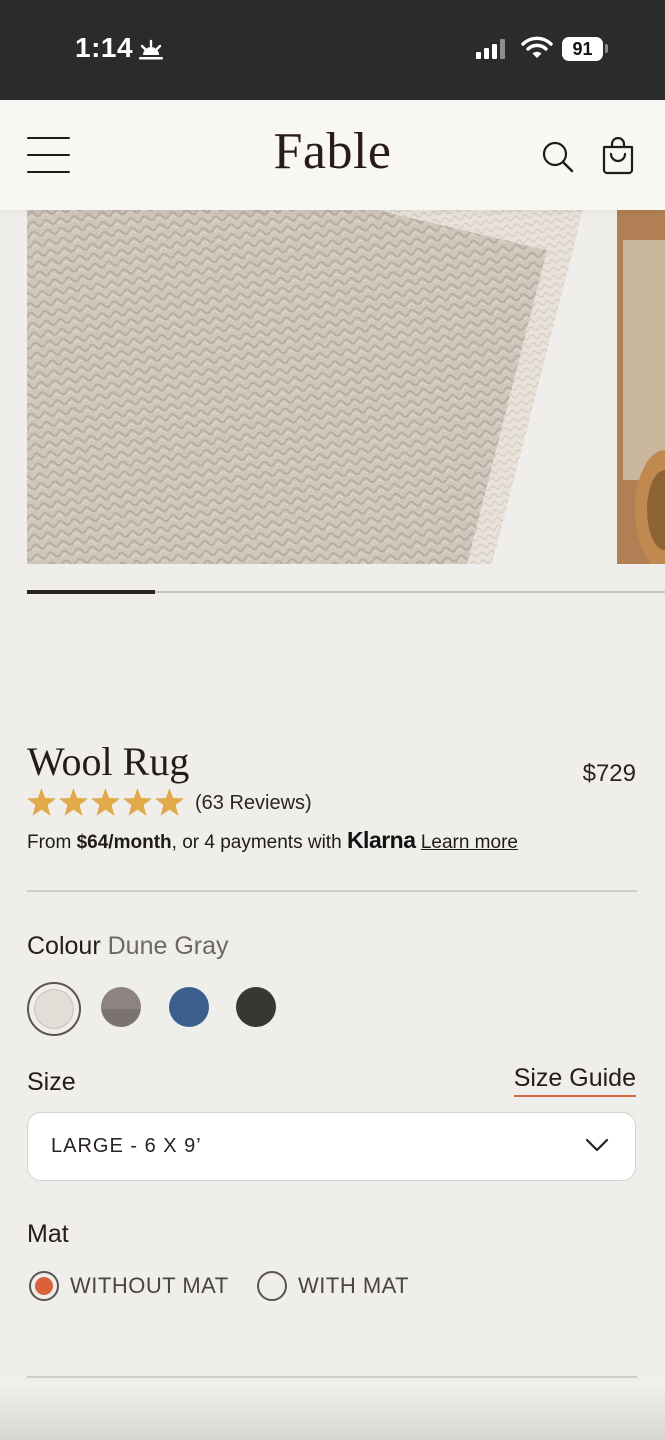 This screenshot has width=665, height=1440. I want to click on size-label: Size, so click(51, 1082).